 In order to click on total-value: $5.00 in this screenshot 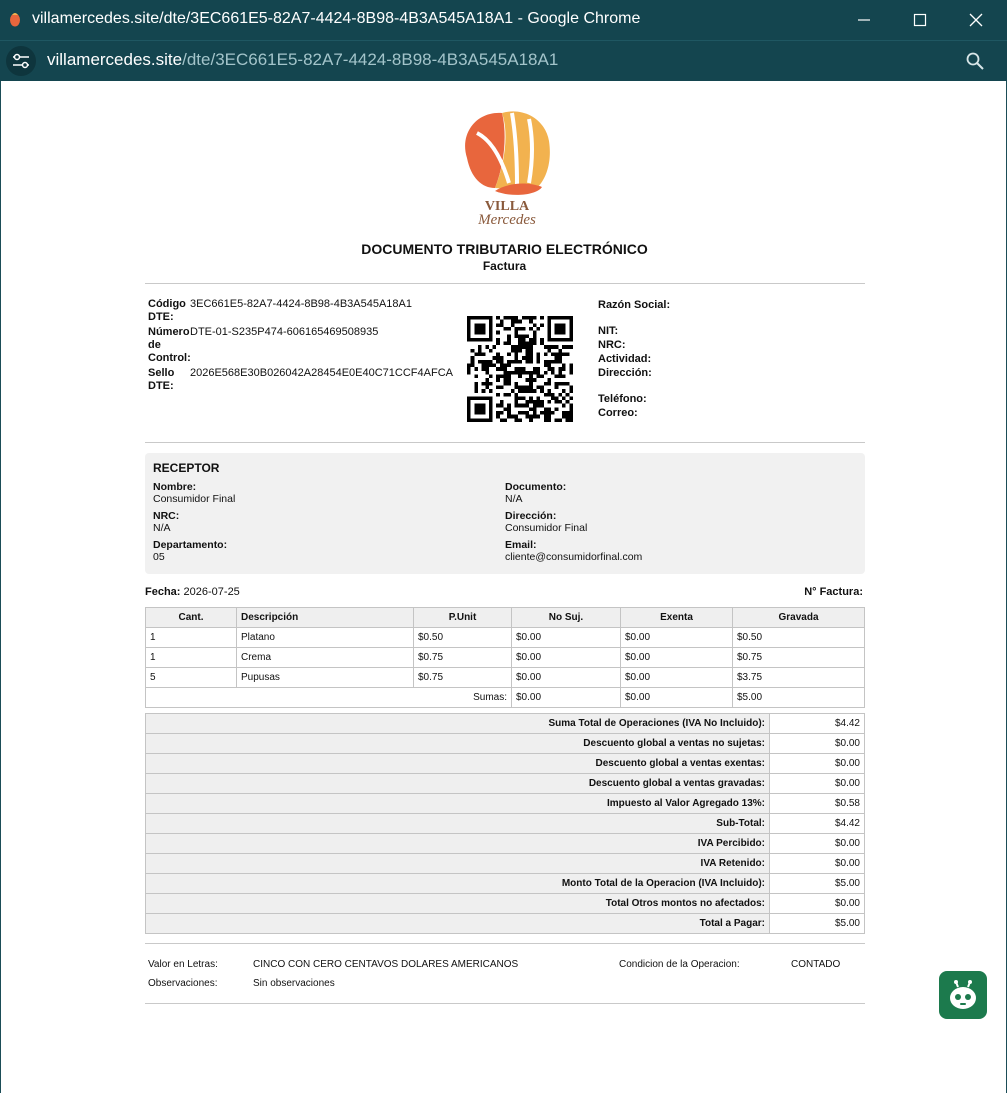, I will do `click(817, 923)`.